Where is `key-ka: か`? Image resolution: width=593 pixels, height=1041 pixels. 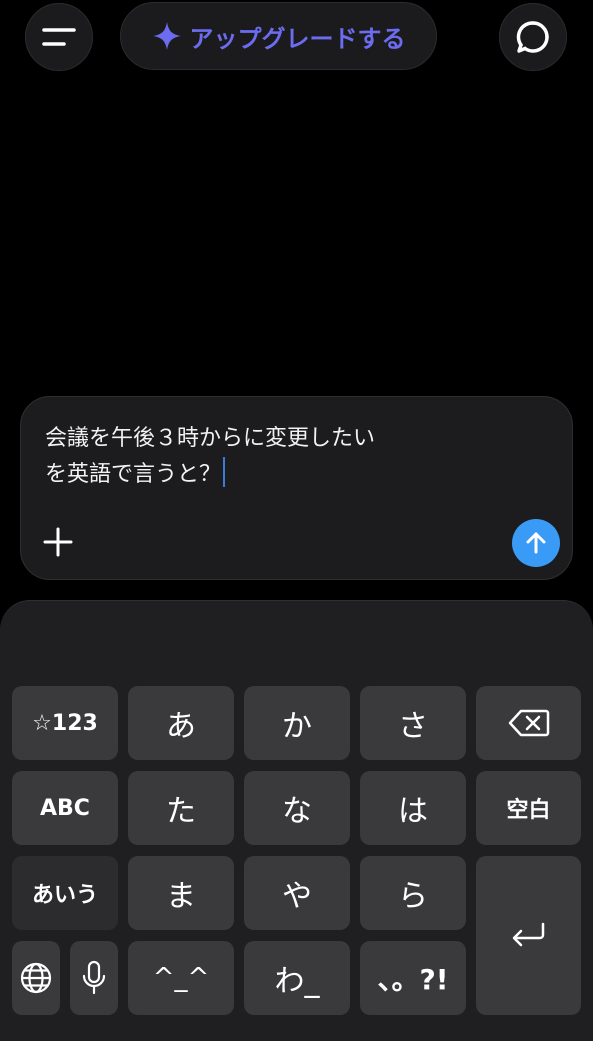 key-ka: か is located at coordinates (297, 723).